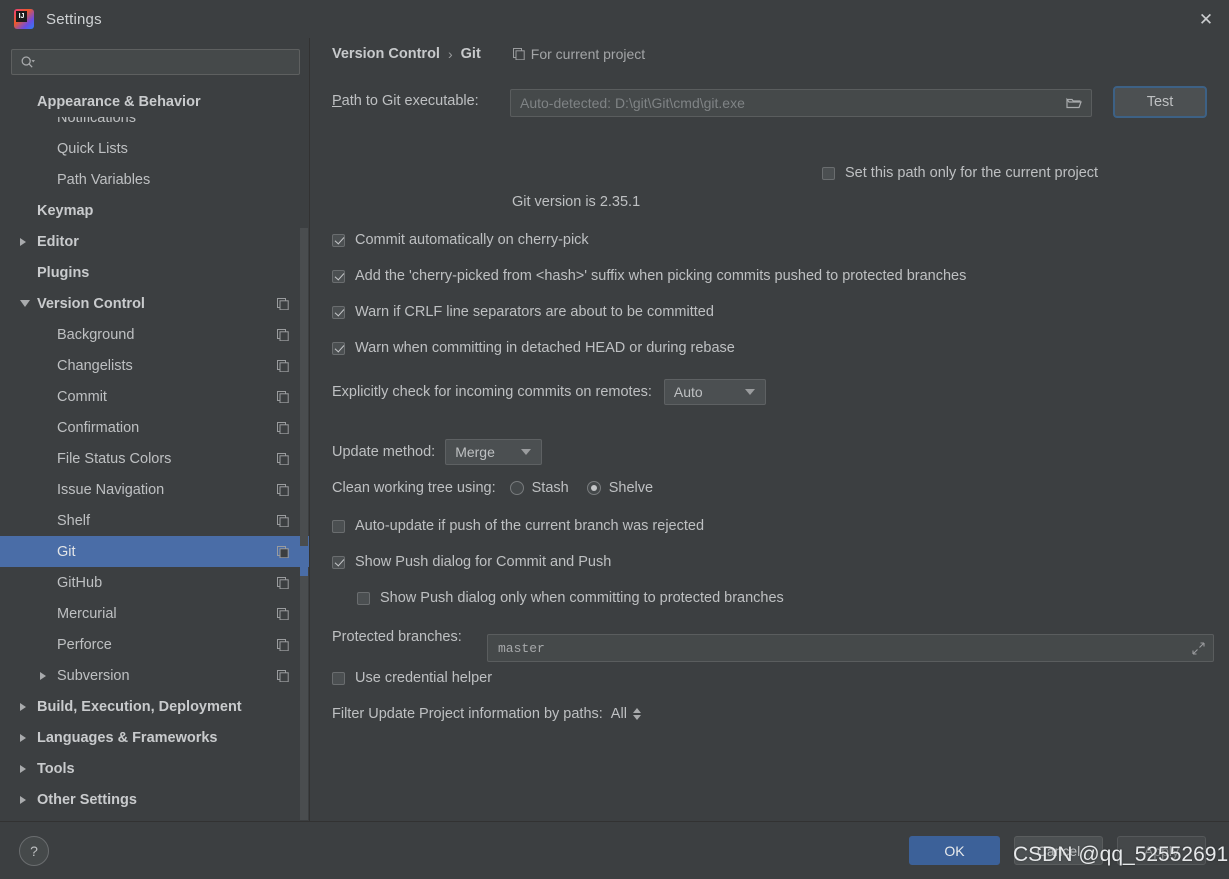 This screenshot has height=879, width=1229. Describe the element at coordinates (1160, 102) in the screenshot. I see `test-button: Test` at that location.